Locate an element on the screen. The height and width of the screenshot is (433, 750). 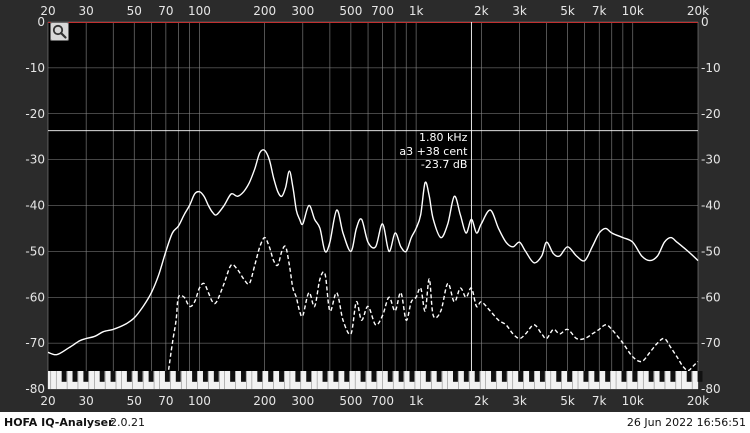
y-tick-label-left: 0 is located at coordinates (41, 22).